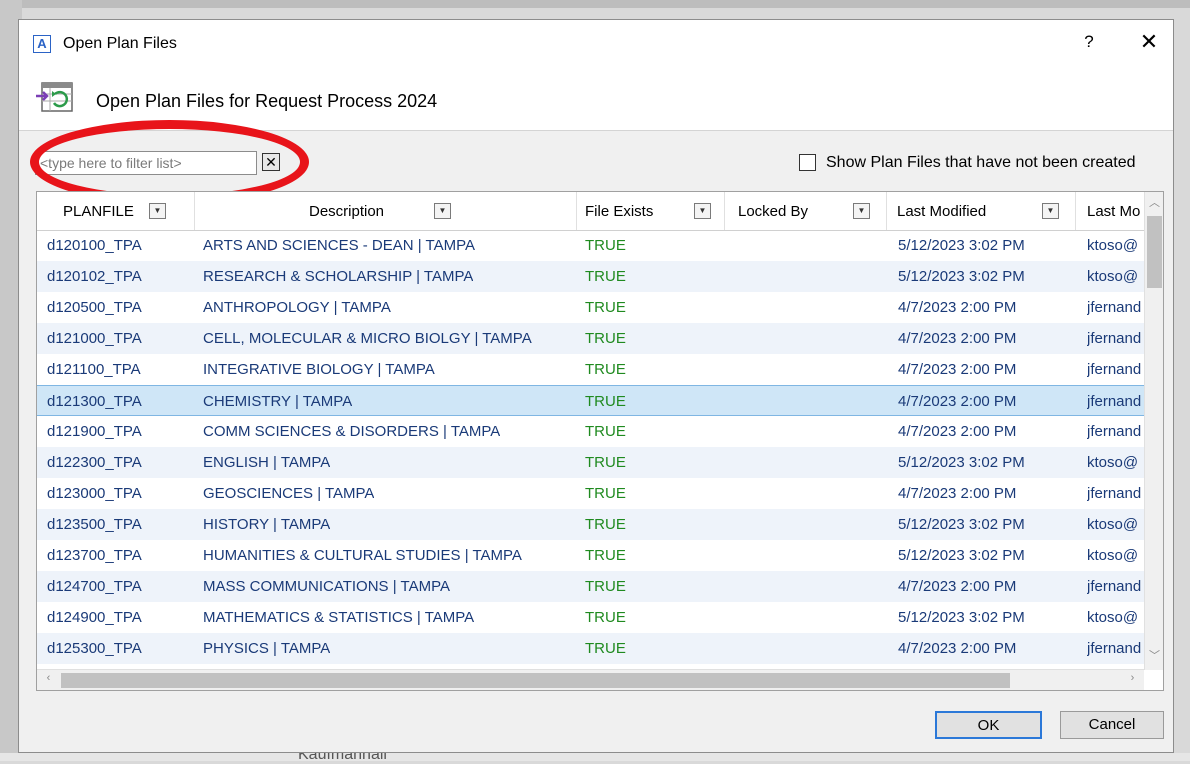 Image resolution: width=1190 pixels, height=764 pixels. I want to click on ok-button: OK, so click(988, 725).